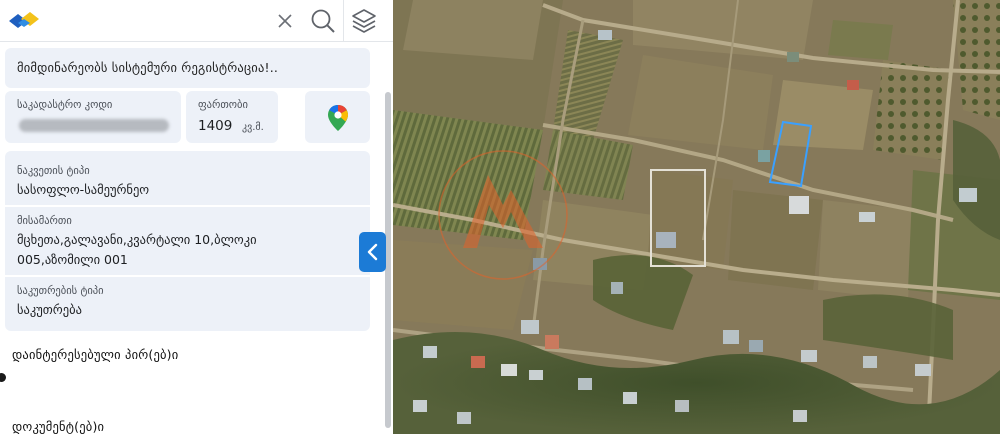  What do you see at coordinates (44, 221) in the screenshot?
I see `address-label: მისამართი` at bounding box center [44, 221].